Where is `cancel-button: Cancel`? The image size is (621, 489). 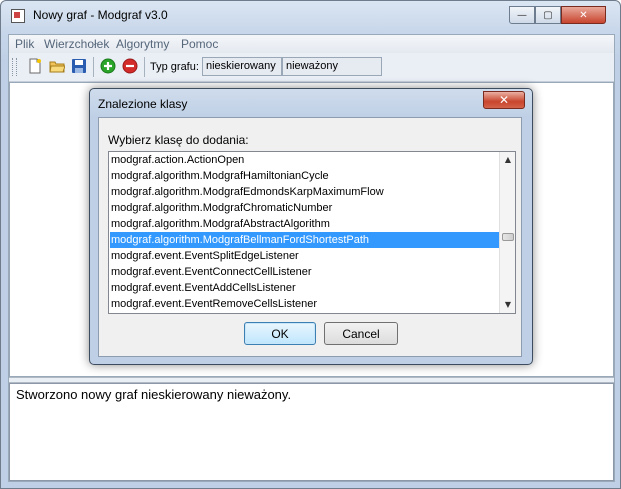
cancel-button: Cancel is located at coordinates (361, 333).